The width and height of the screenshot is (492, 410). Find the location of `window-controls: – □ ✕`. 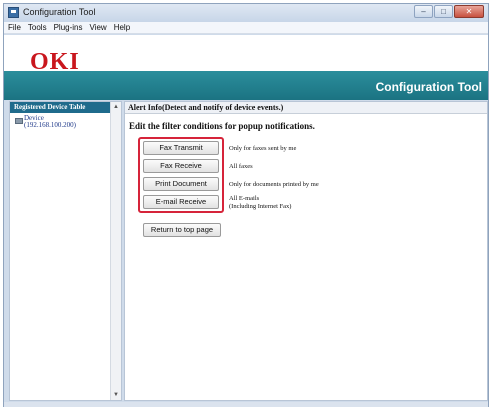

window-controls: – □ ✕ is located at coordinates (449, 11).